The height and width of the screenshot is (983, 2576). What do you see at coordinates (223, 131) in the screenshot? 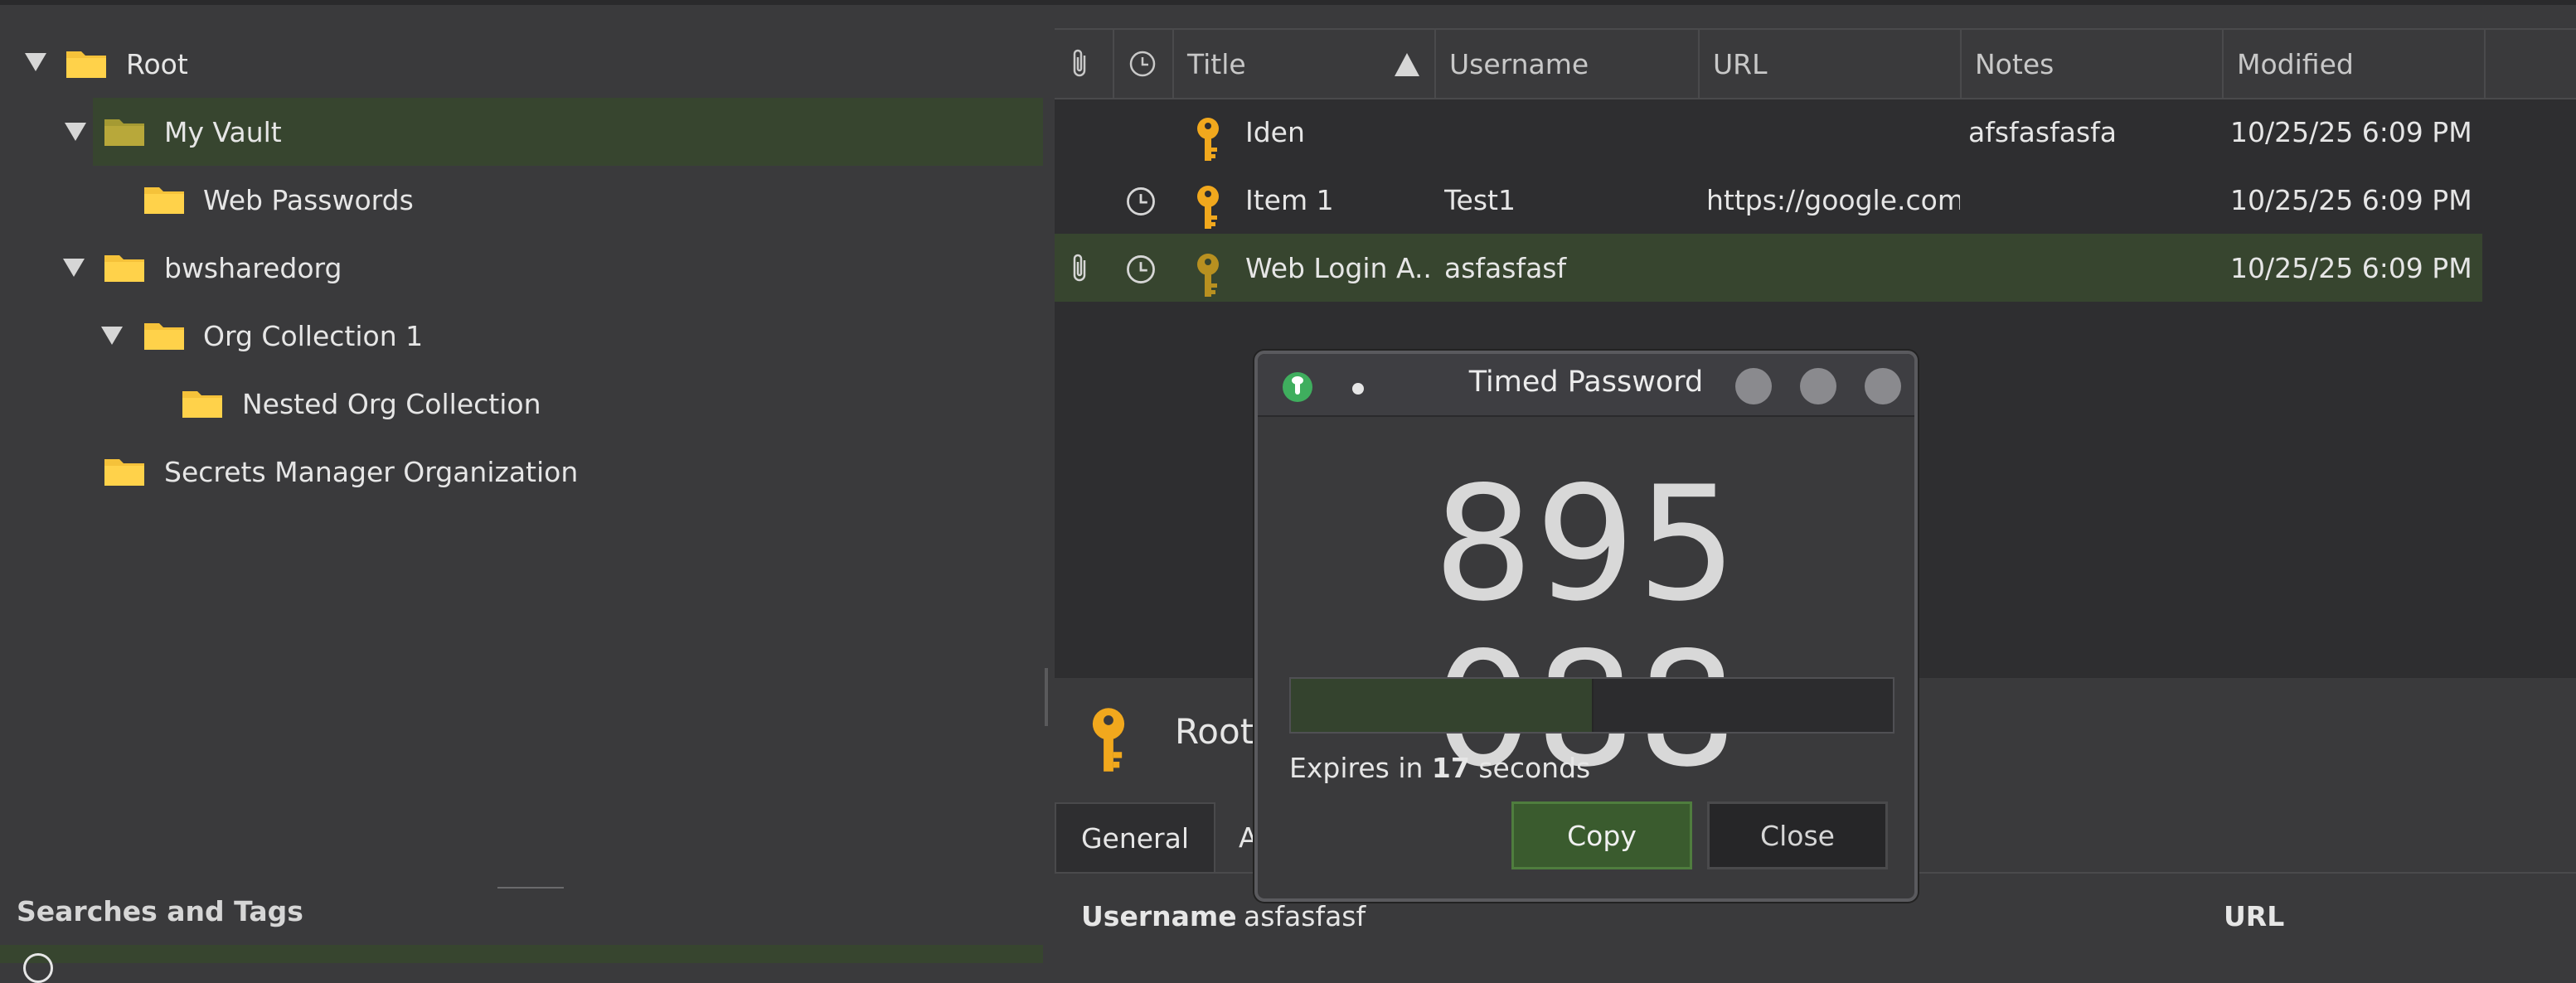
I see `tree-item-label: My Vault` at bounding box center [223, 131].